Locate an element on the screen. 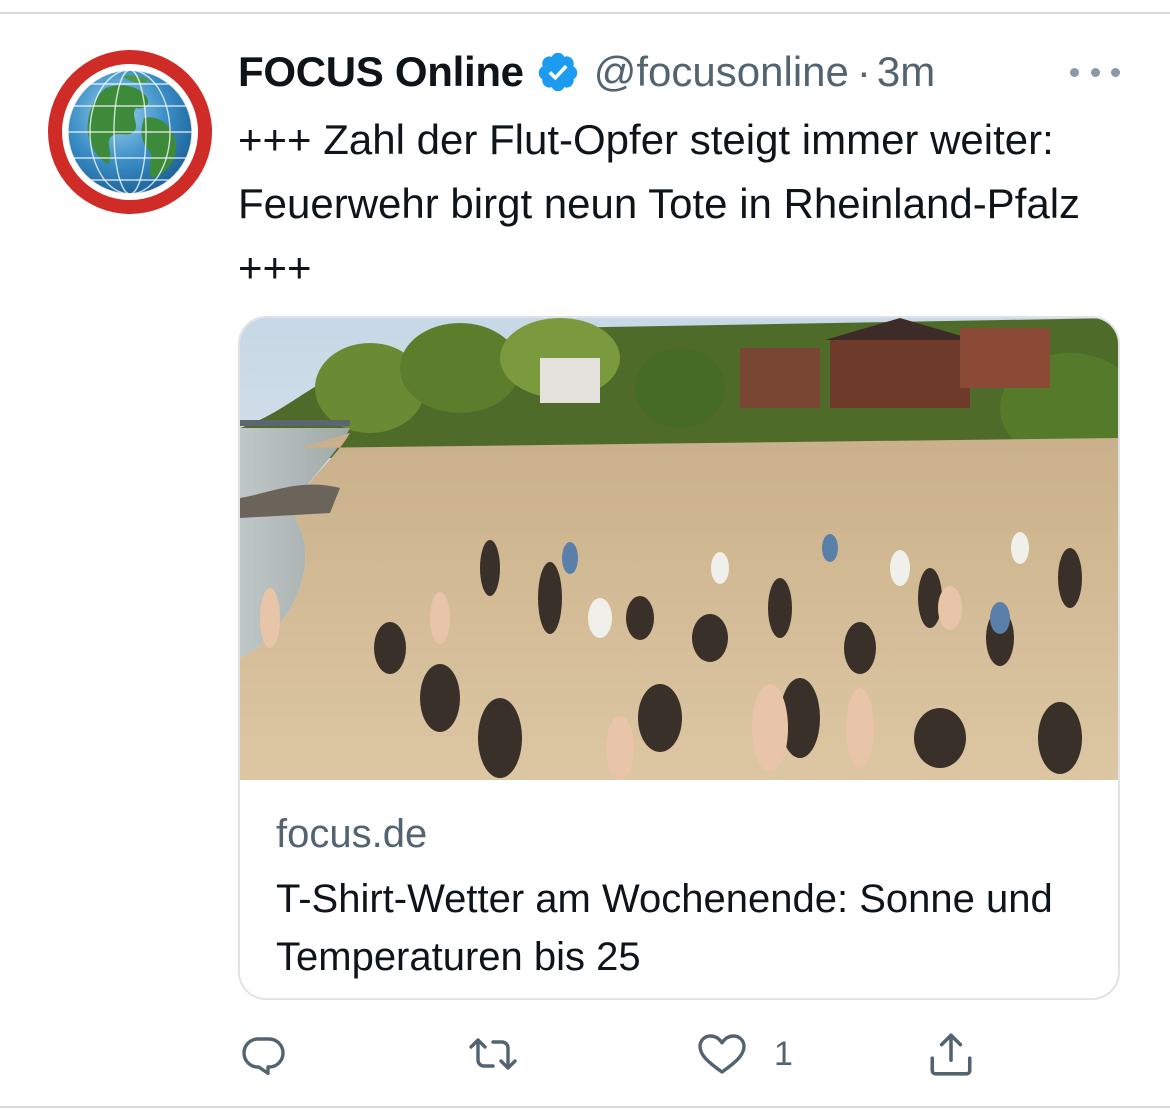  retweet-button is located at coordinates (493, 1054).